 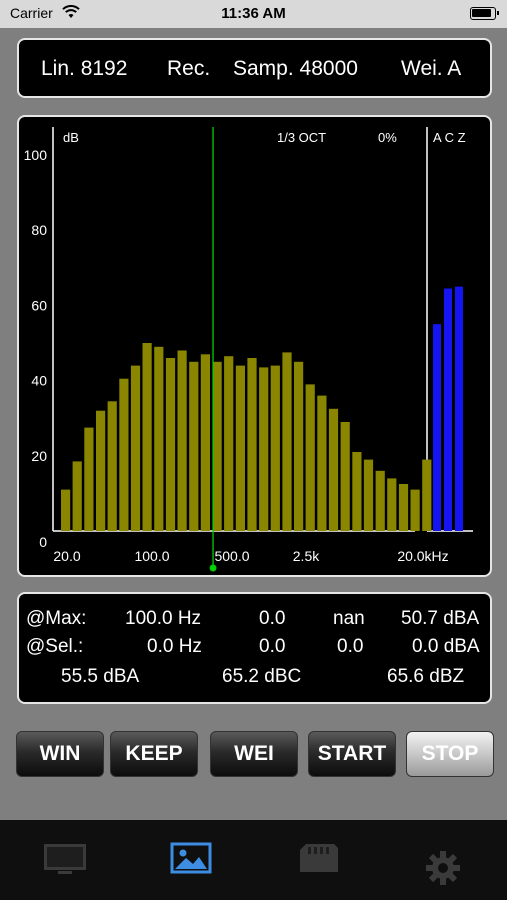 I want to click on x-tick-label: 100.0, so click(x=151, y=556).